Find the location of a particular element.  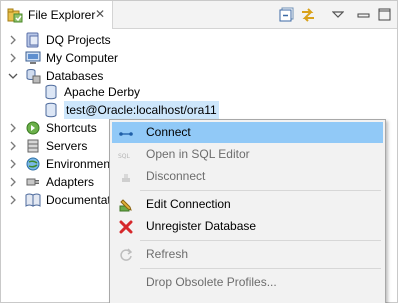

view-menu-icon is located at coordinates (338, 14).